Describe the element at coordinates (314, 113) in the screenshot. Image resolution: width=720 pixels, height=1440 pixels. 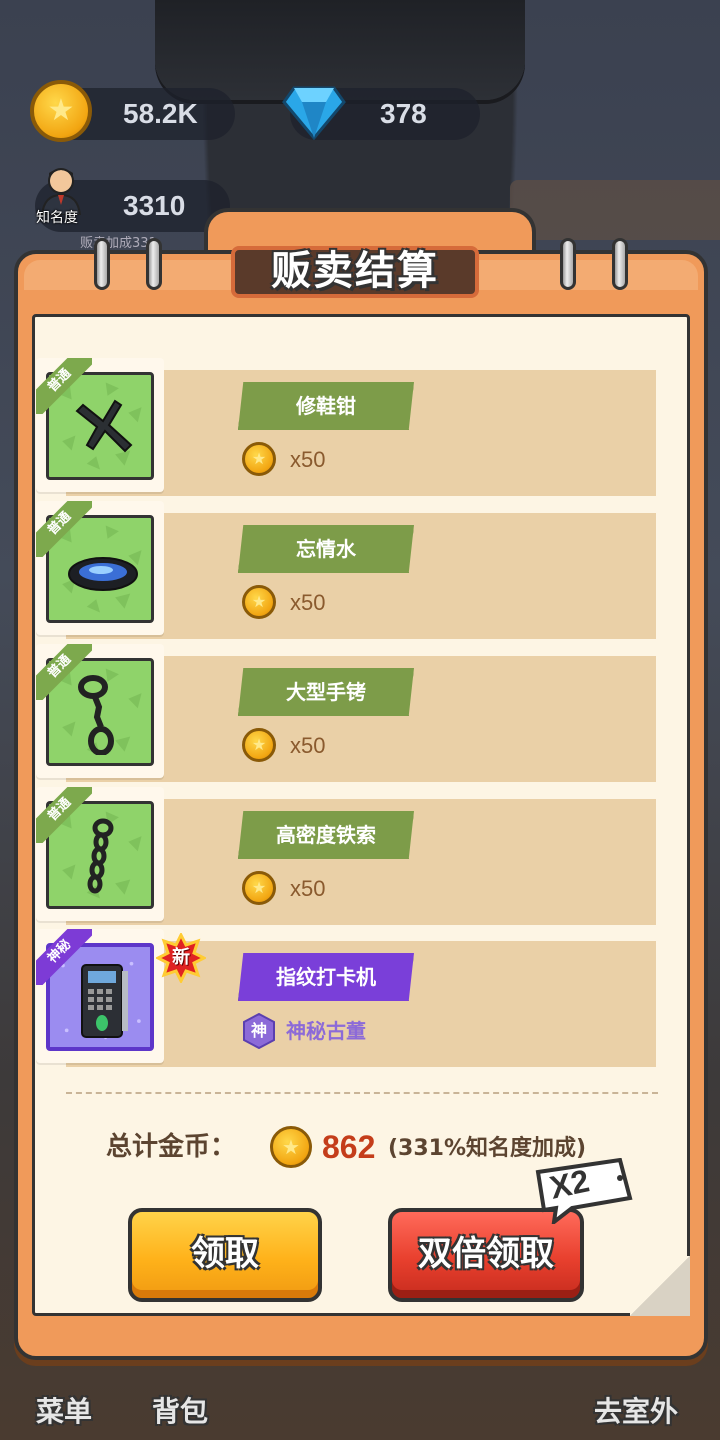
I see `diamond-icon` at that location.